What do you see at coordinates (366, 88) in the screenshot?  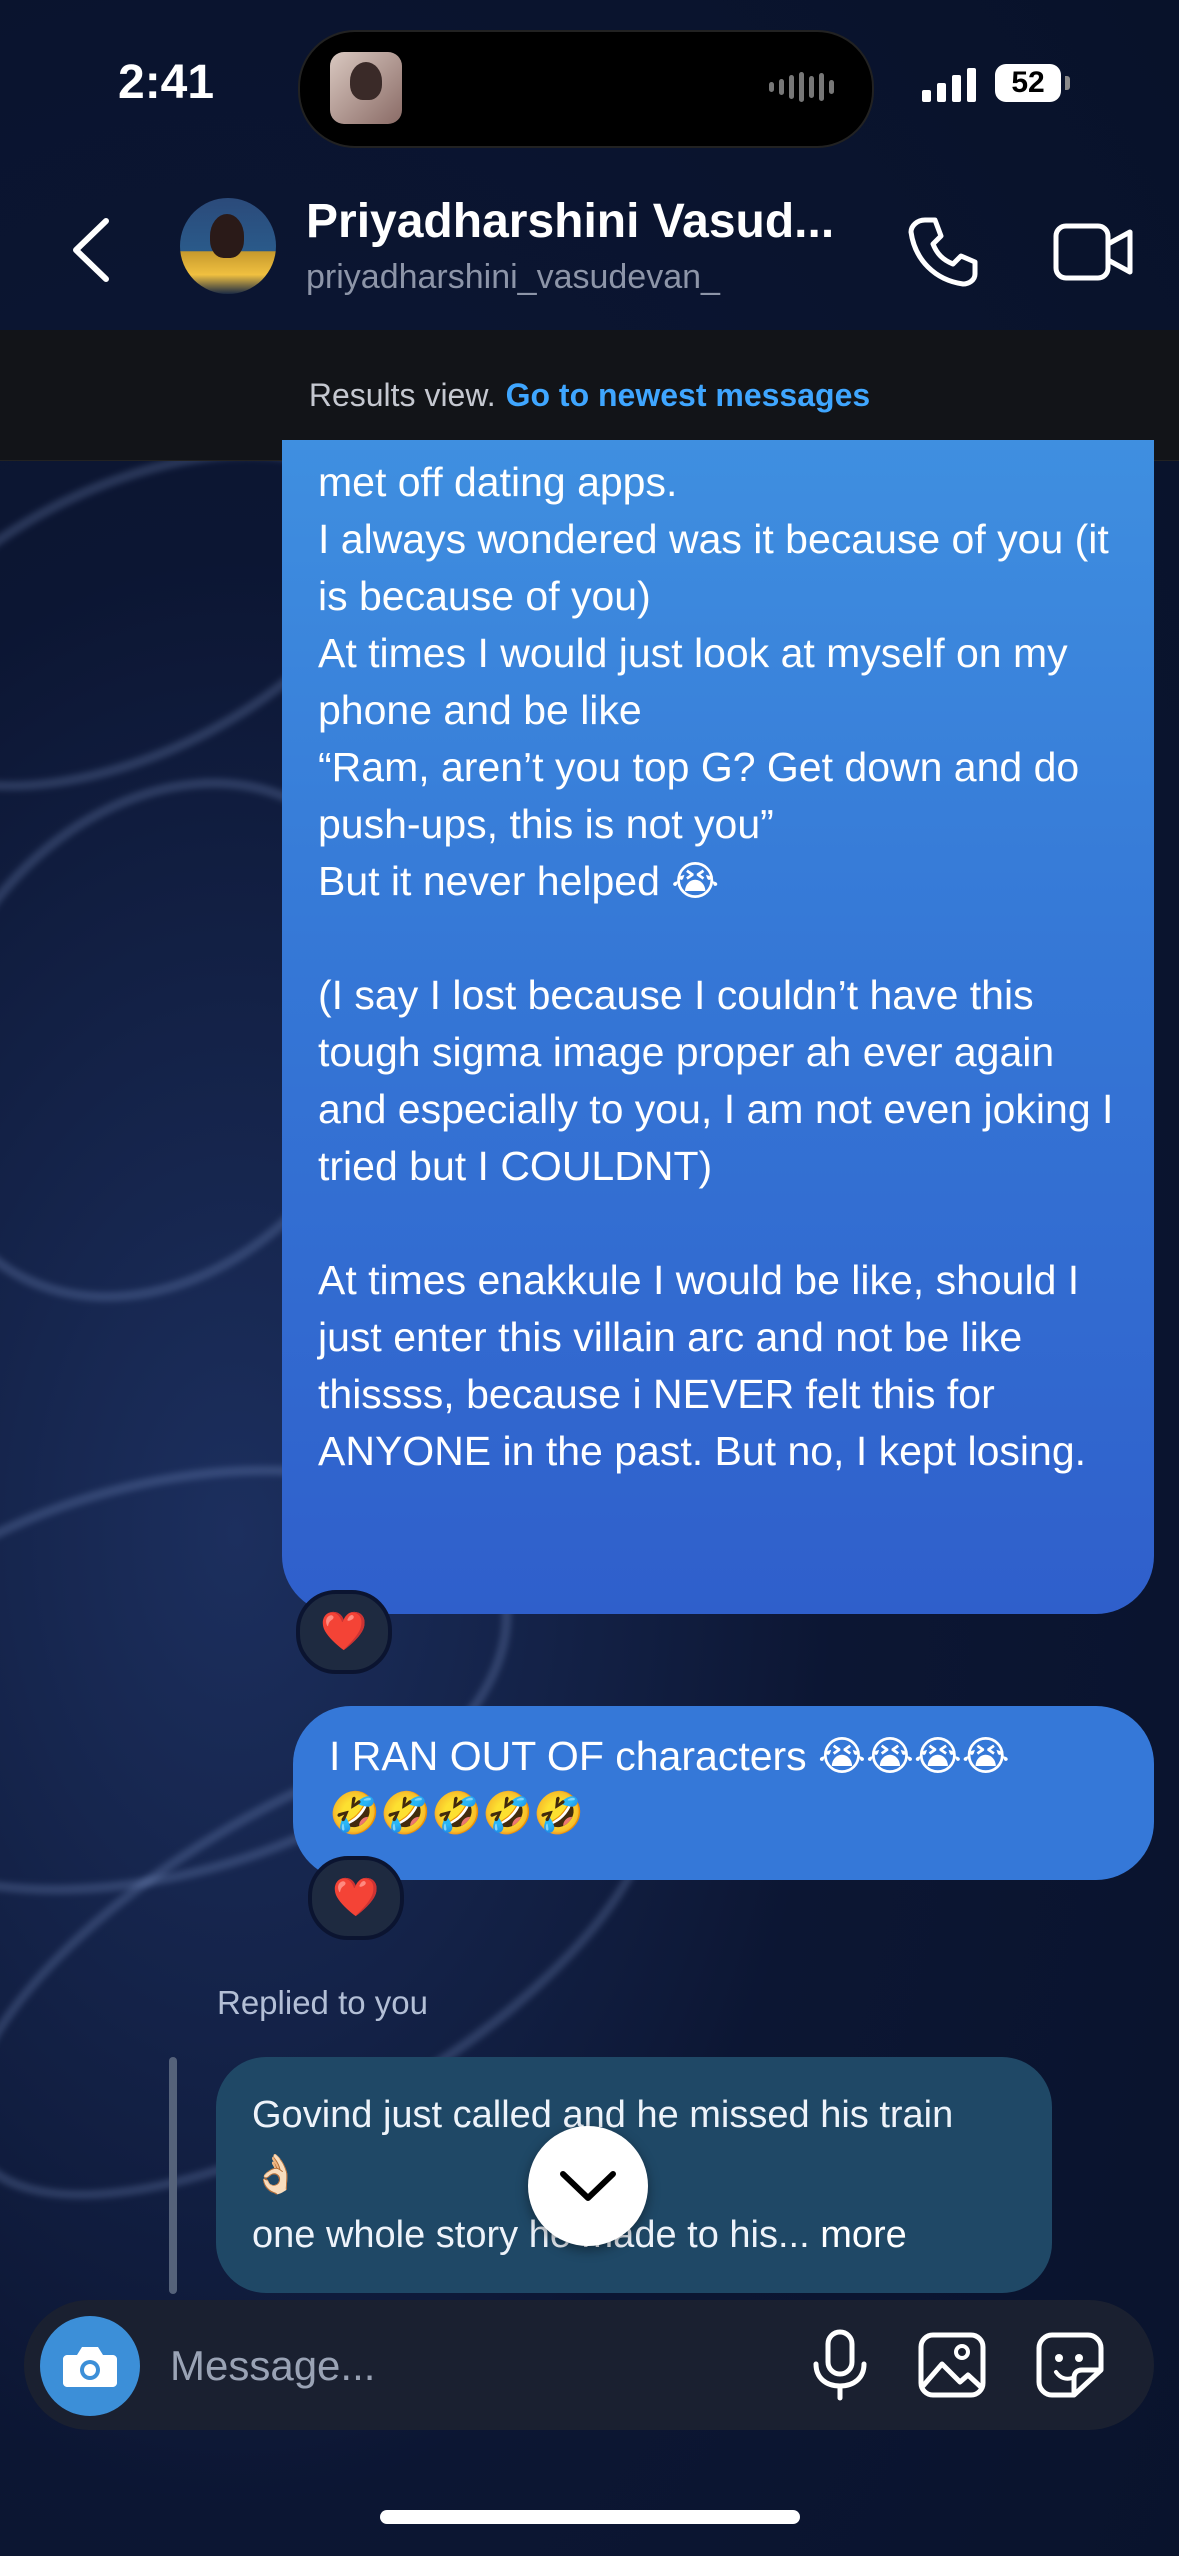 I see `now-playing-thumbnail` at bounding box center [366, 88].